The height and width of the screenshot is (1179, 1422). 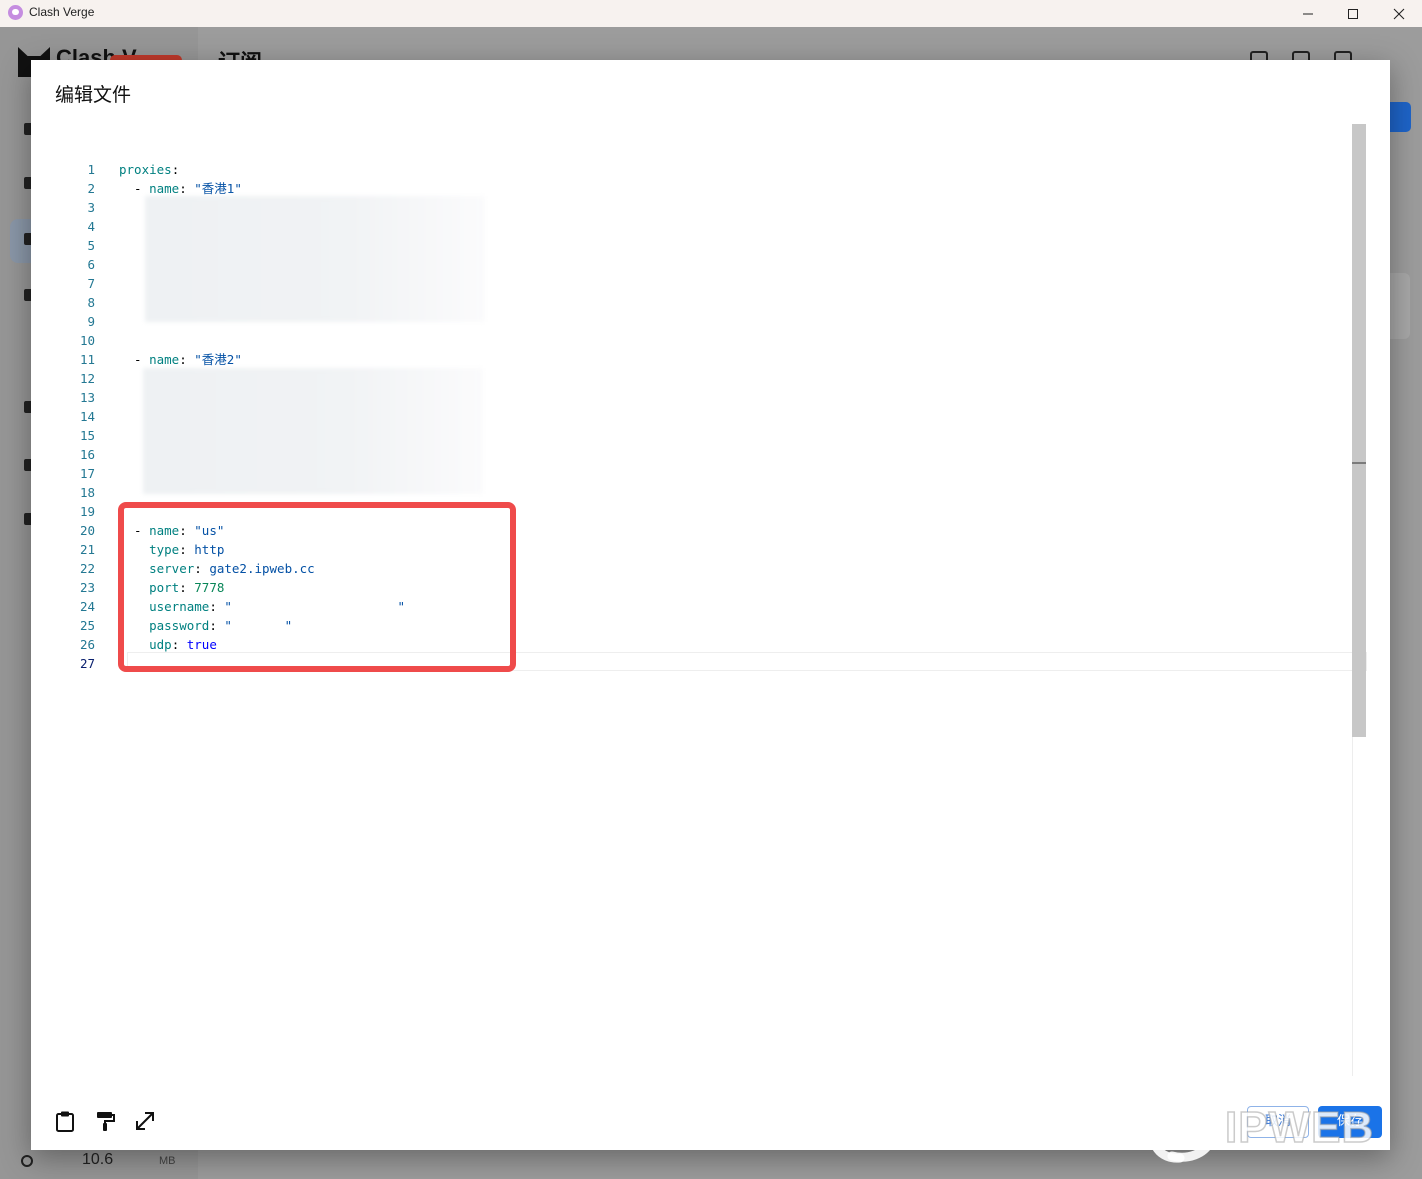 I want to click on line-number: 4, so click(x=91, y=226).